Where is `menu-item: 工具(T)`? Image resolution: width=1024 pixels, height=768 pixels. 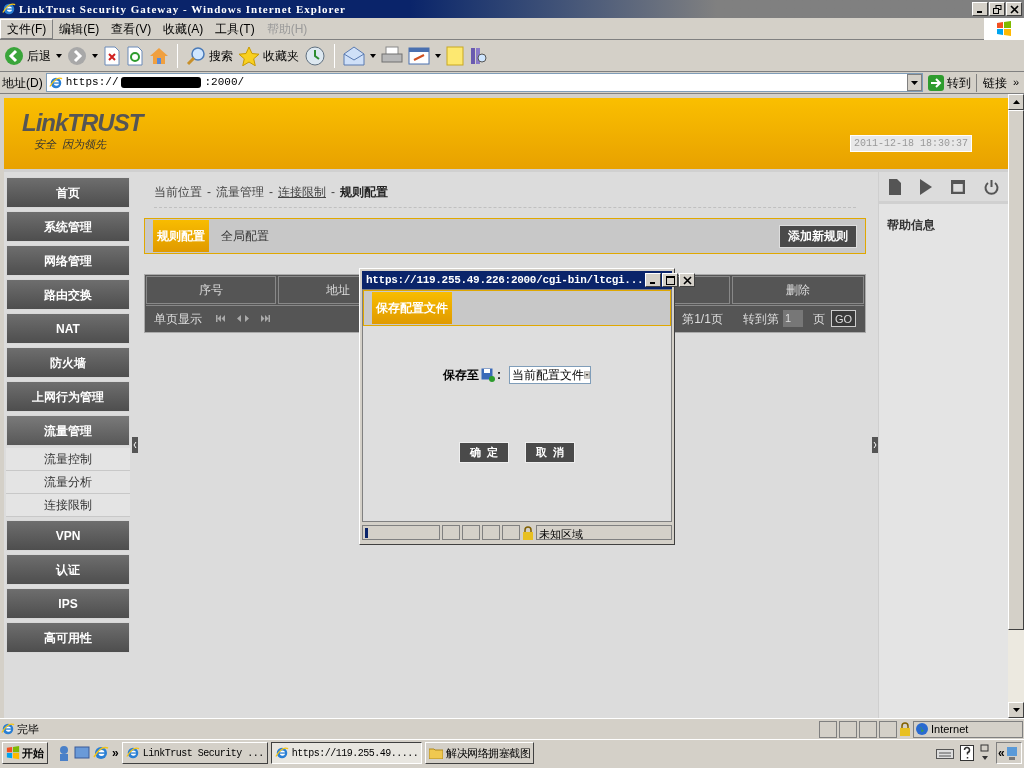 menu-item: 工具(T) is located at coordinates (235, 28).